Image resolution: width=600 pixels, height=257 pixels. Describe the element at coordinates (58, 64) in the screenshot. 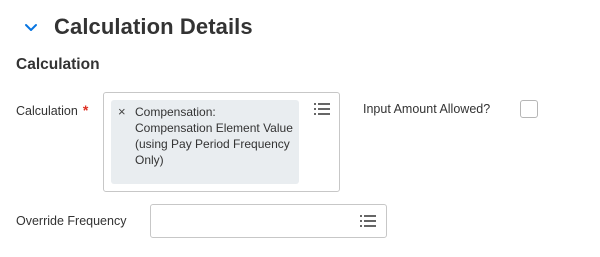

I see `subsection-title: Calculation` at that location.